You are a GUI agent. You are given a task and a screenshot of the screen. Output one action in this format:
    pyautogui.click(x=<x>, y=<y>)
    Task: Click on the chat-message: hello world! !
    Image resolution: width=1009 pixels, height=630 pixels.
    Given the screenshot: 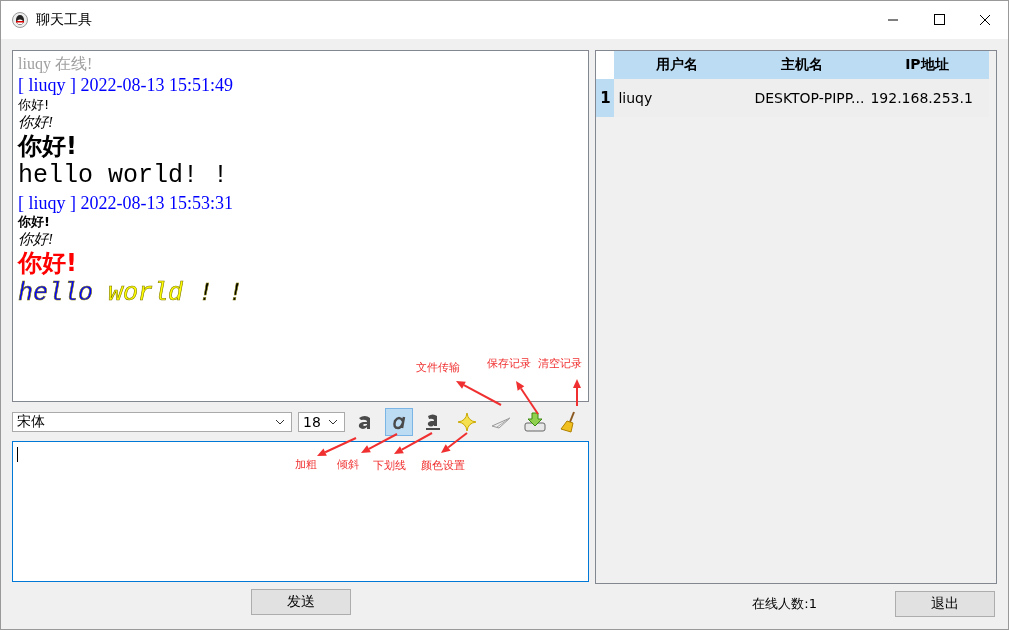 What is the action you would take?
    pyautogui.click(x=124, y=176)
    